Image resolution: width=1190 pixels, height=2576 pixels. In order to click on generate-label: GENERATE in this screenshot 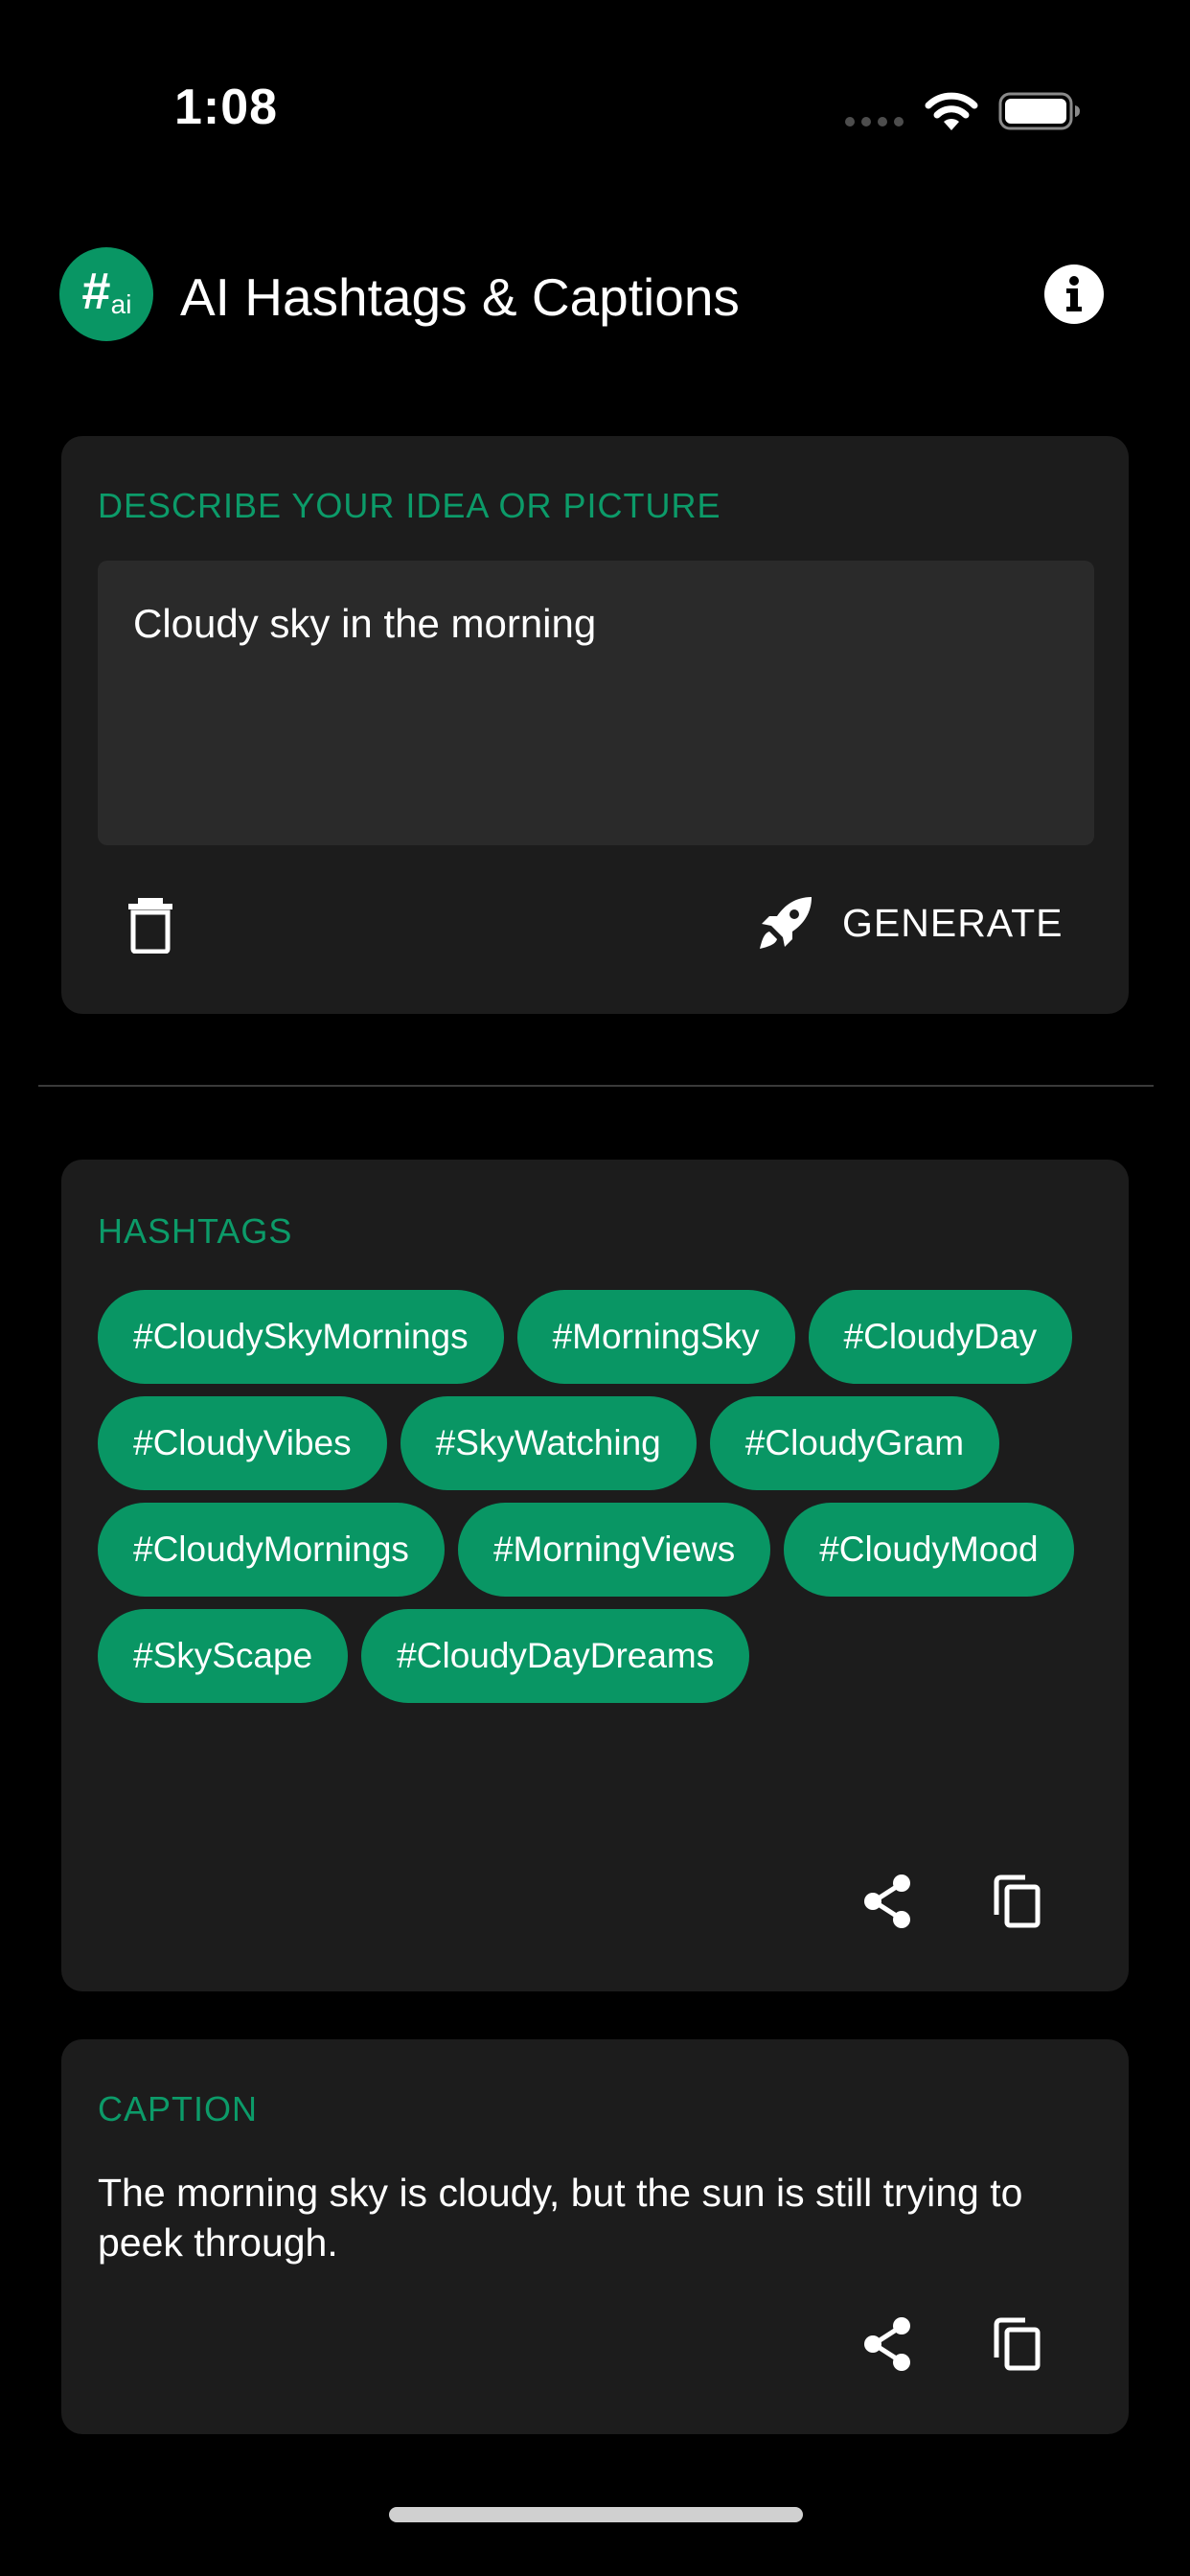, I will do `click(953, 922)`.